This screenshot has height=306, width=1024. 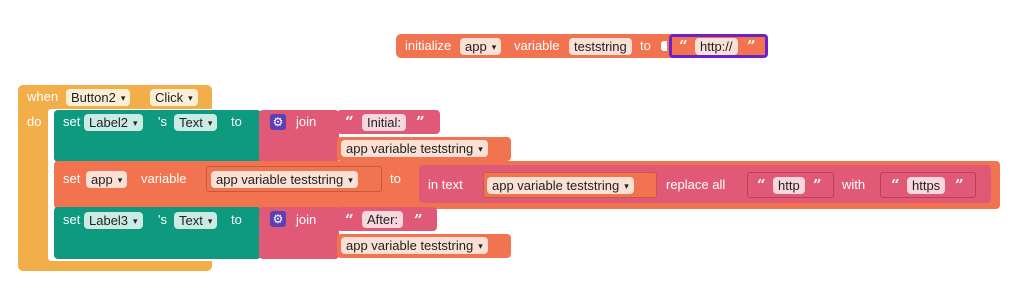 I want to click on text-literal-field: Initial:, so click(x=384, y=122).